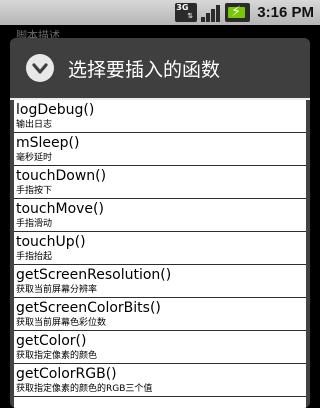  I want to click on function-name: getScreenColorBits(), so click(88, 308).